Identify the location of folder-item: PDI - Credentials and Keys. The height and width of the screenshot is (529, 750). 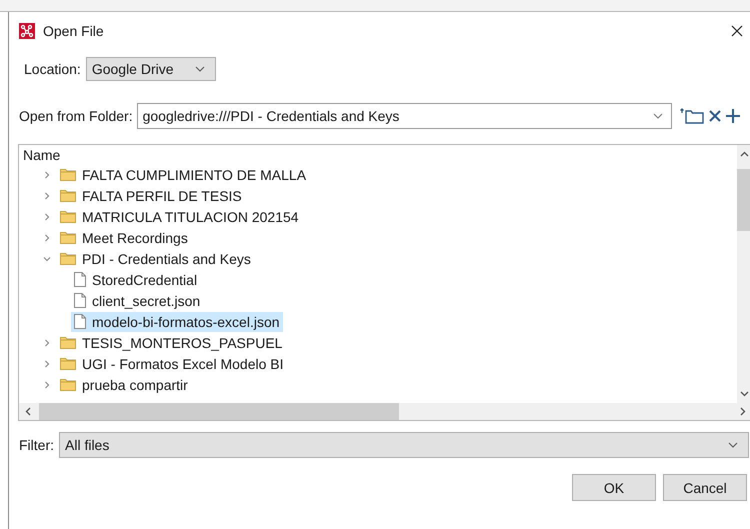
(155, 258).